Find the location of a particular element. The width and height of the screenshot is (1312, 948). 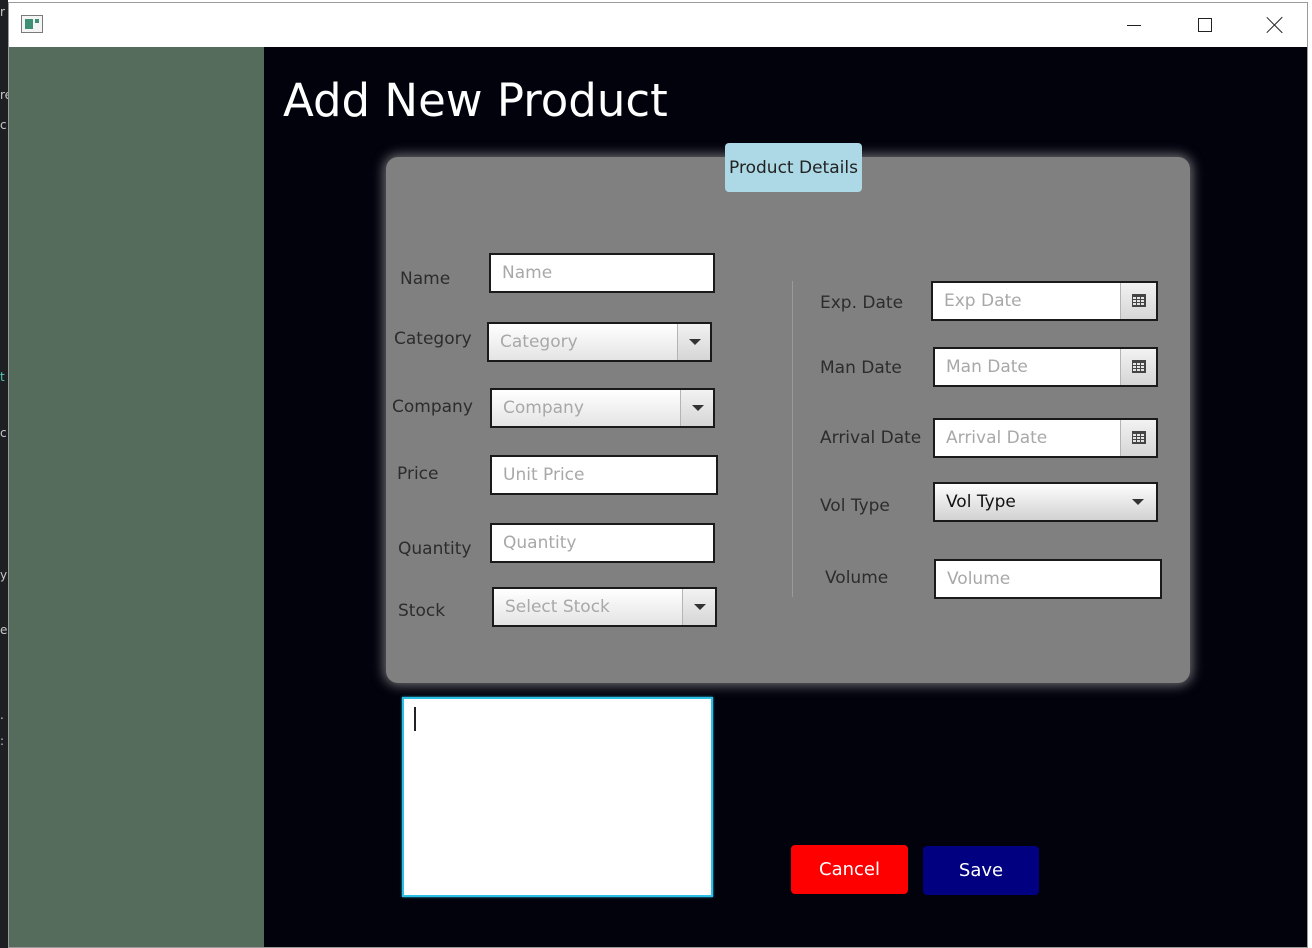

exp-date-picker: Exp Date is located at coordinates (1044, 301).